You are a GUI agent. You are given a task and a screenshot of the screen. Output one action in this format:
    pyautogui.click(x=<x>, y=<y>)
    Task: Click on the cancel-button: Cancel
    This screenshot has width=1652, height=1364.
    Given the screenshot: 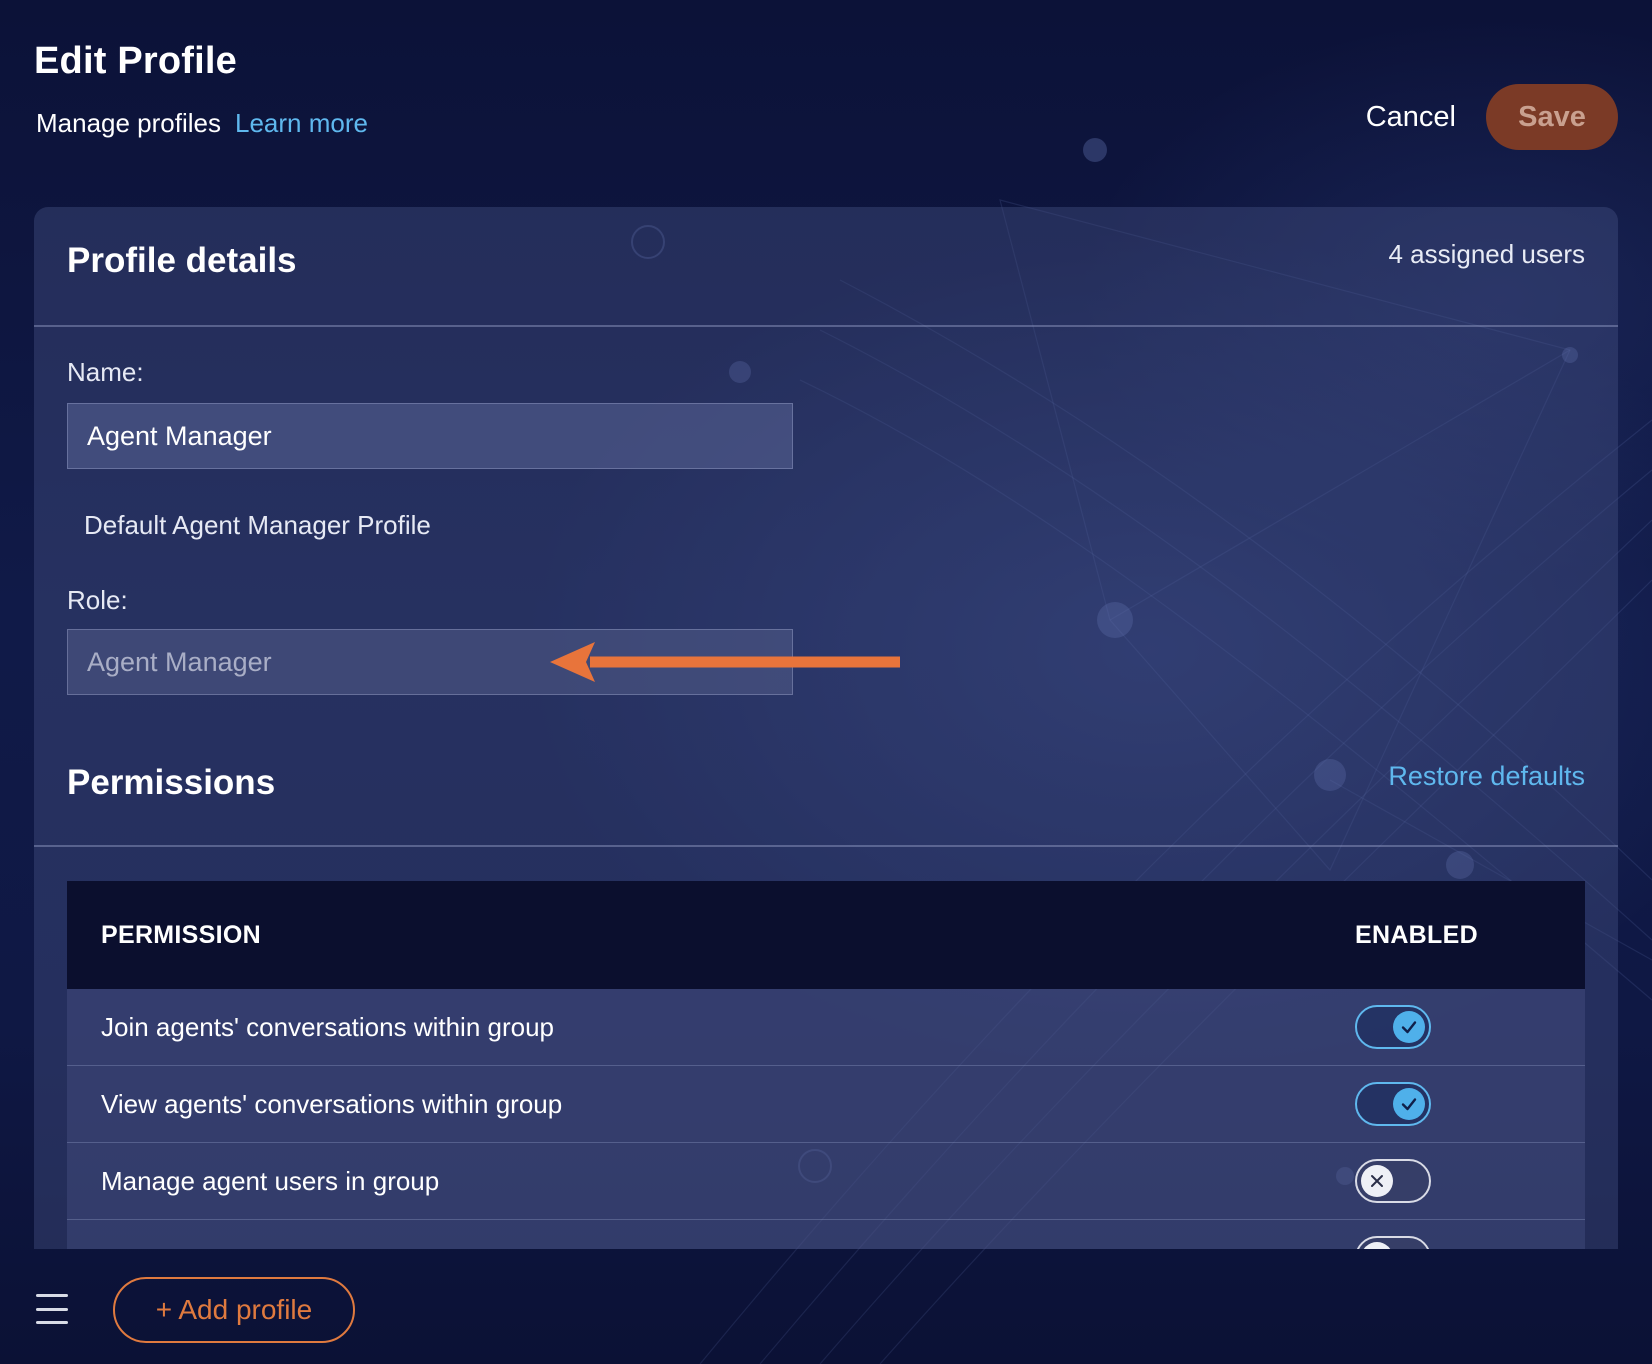 What is the action you would take?
    pyautogui.click(x=1411, y=117)
    